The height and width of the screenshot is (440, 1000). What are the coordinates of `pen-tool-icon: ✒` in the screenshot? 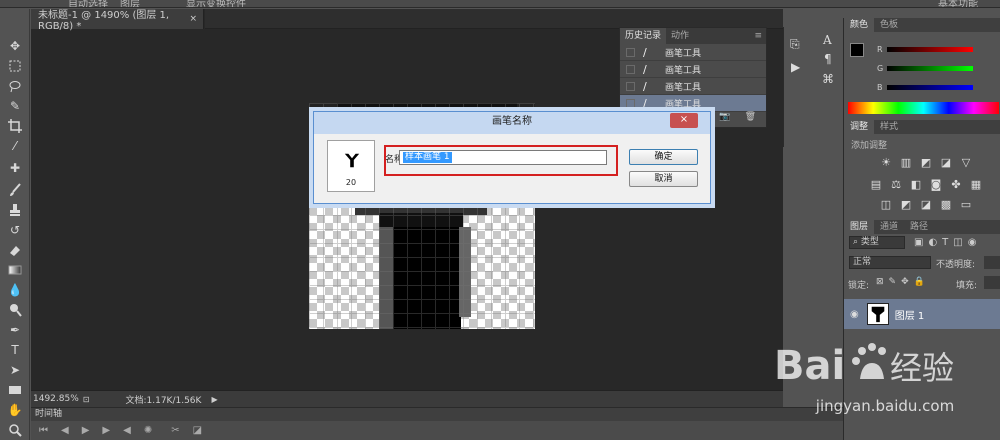 It's located at (15, 330).